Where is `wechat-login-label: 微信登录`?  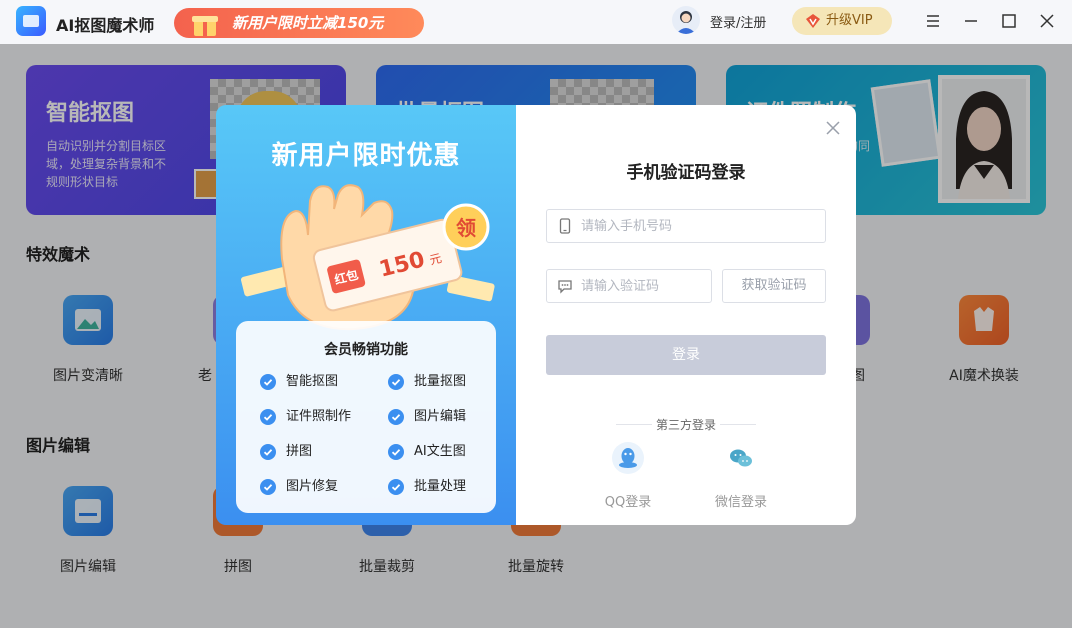 wechat-login-label: 微信登录 is located at coordinates (740, 502).